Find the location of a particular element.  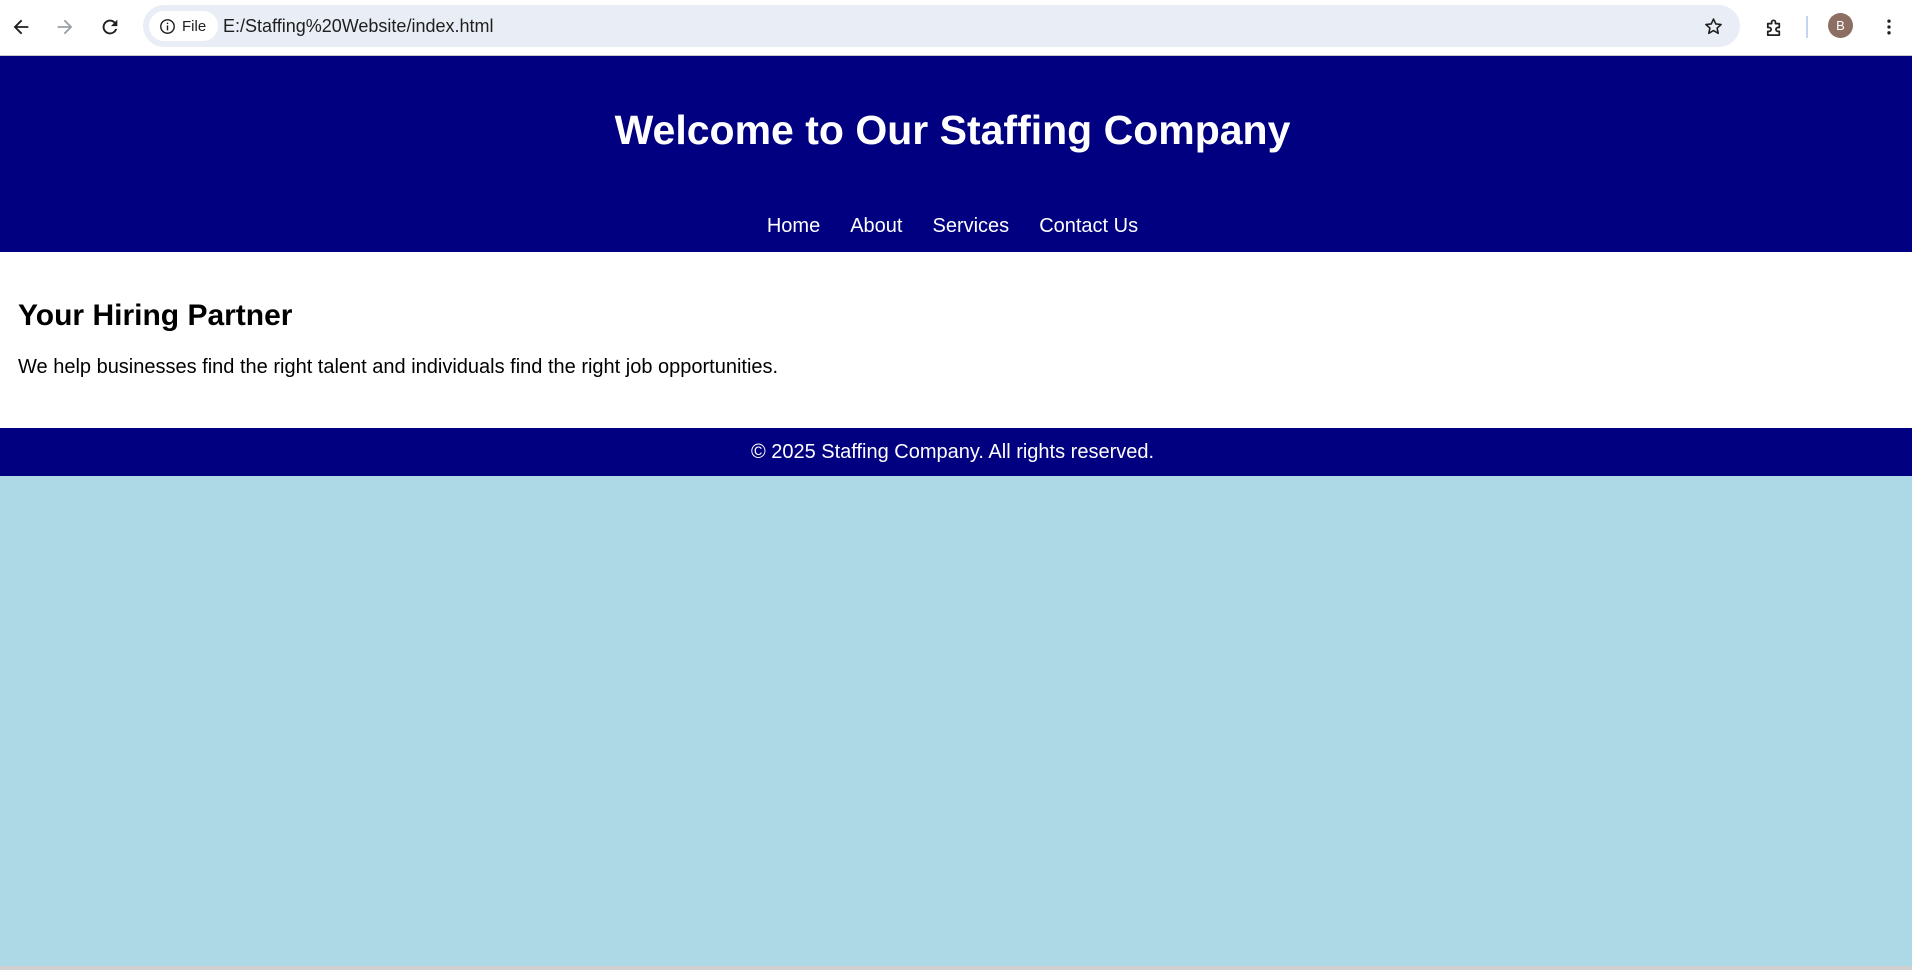

page-title: Welcome to Our Staffing Company is located at coordinates (952, 130).